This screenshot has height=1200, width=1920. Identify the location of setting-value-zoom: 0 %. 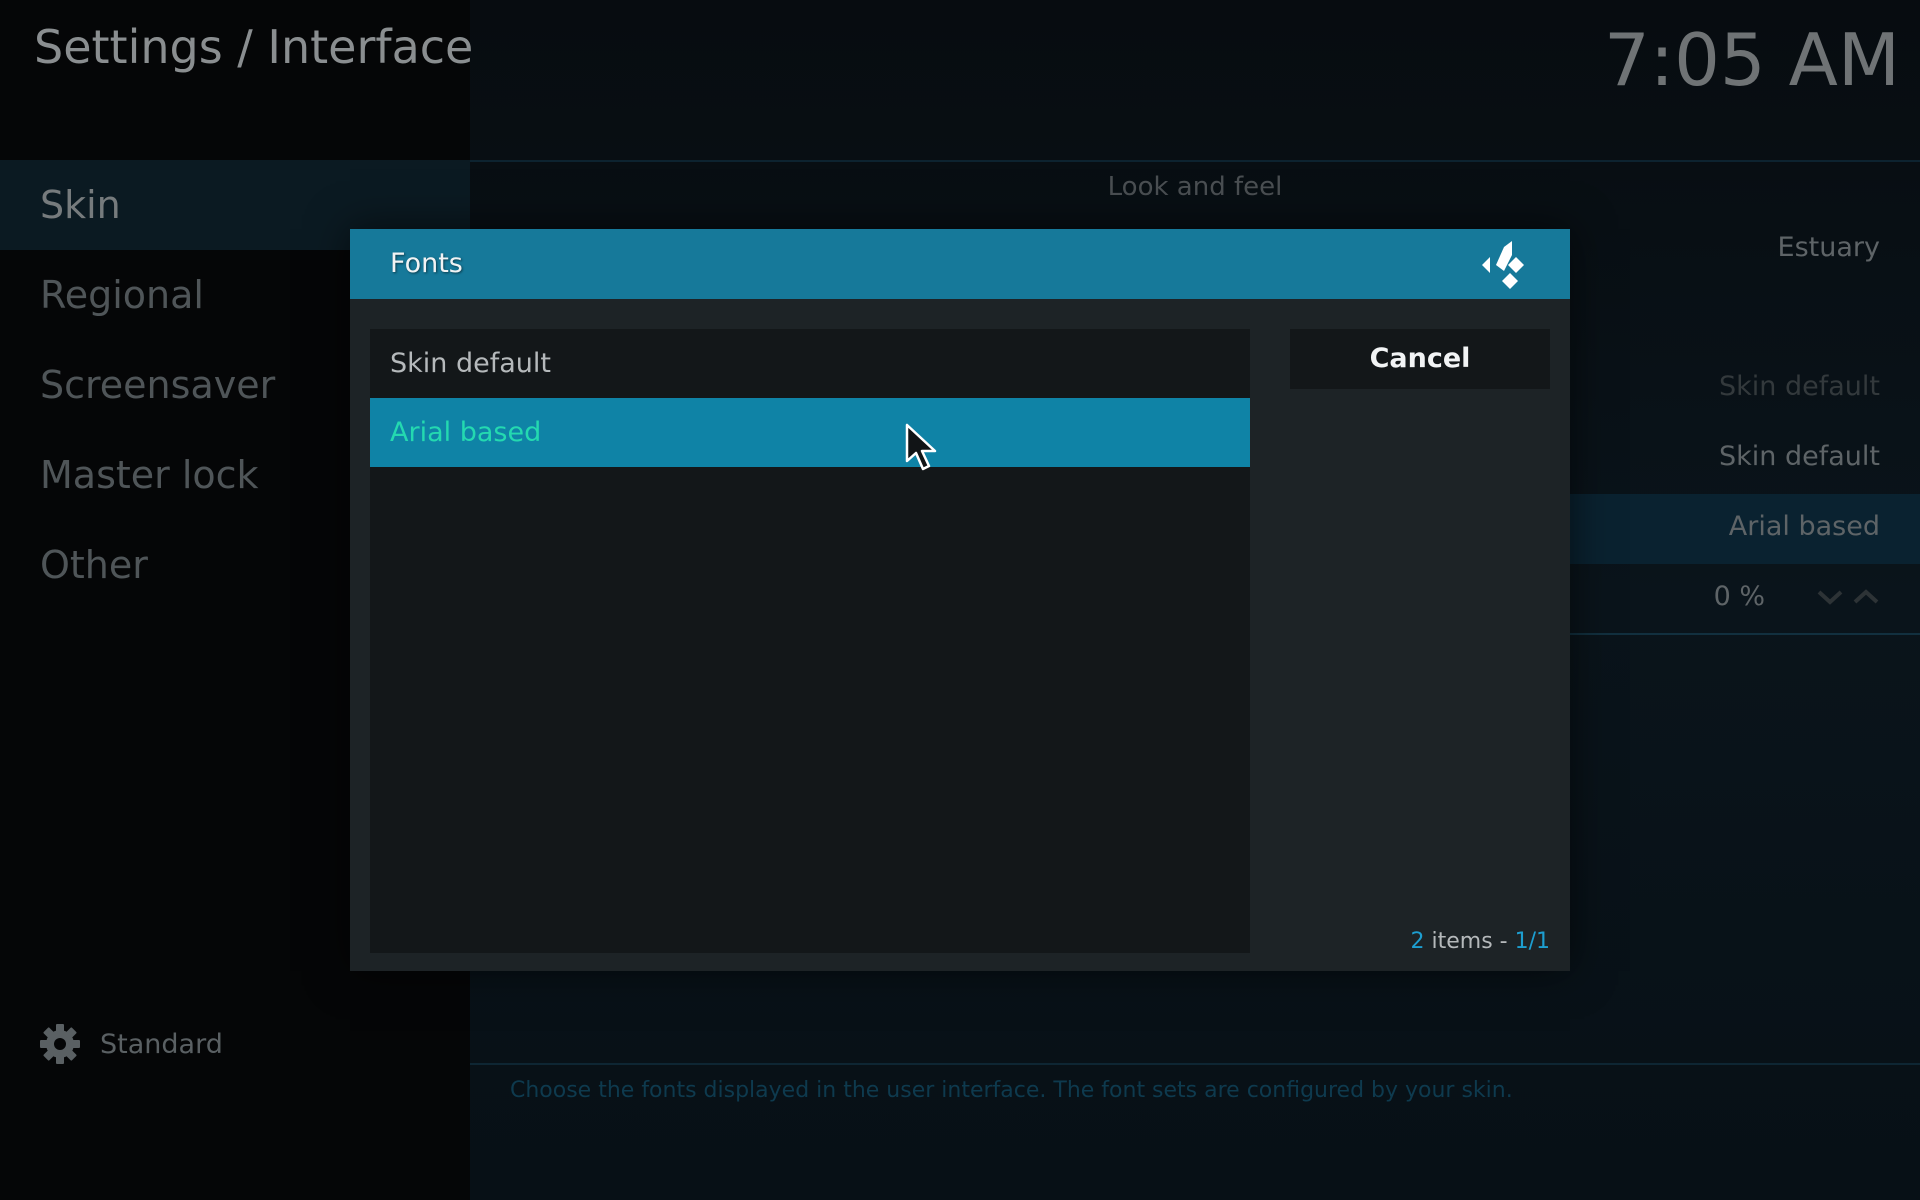
(1739, 596).